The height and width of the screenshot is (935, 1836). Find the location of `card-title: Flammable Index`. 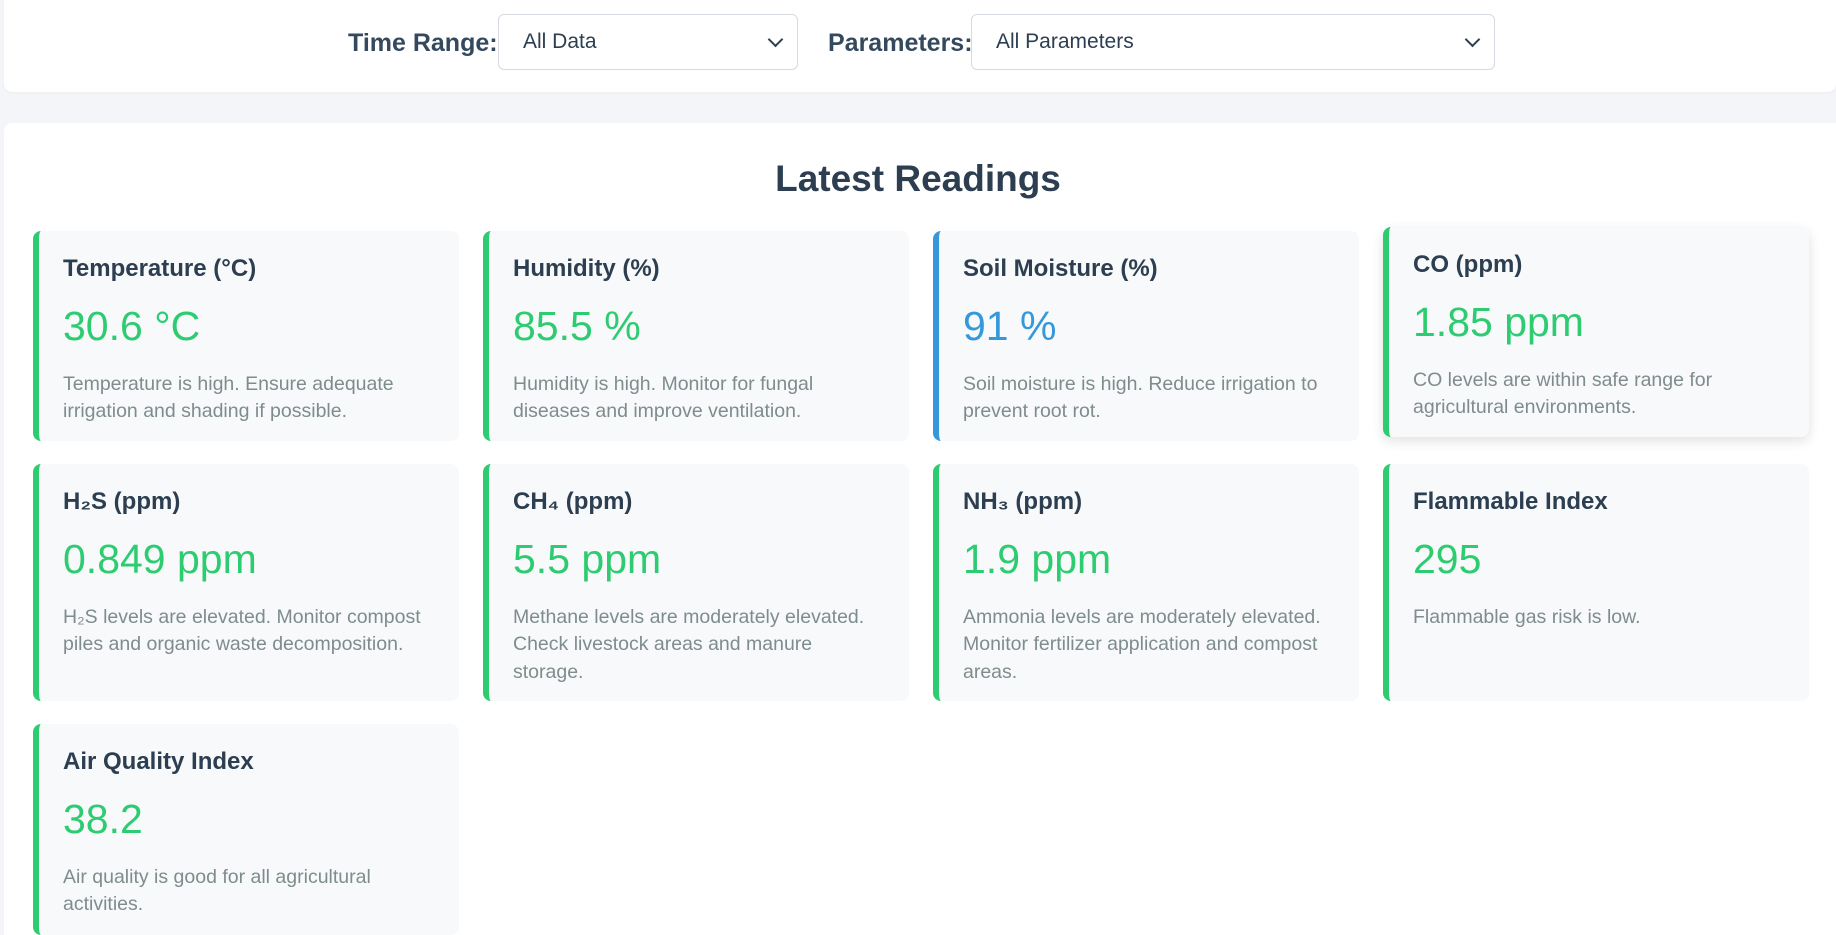

card-title: Flammable Index is located at coordinates (1510, 501).